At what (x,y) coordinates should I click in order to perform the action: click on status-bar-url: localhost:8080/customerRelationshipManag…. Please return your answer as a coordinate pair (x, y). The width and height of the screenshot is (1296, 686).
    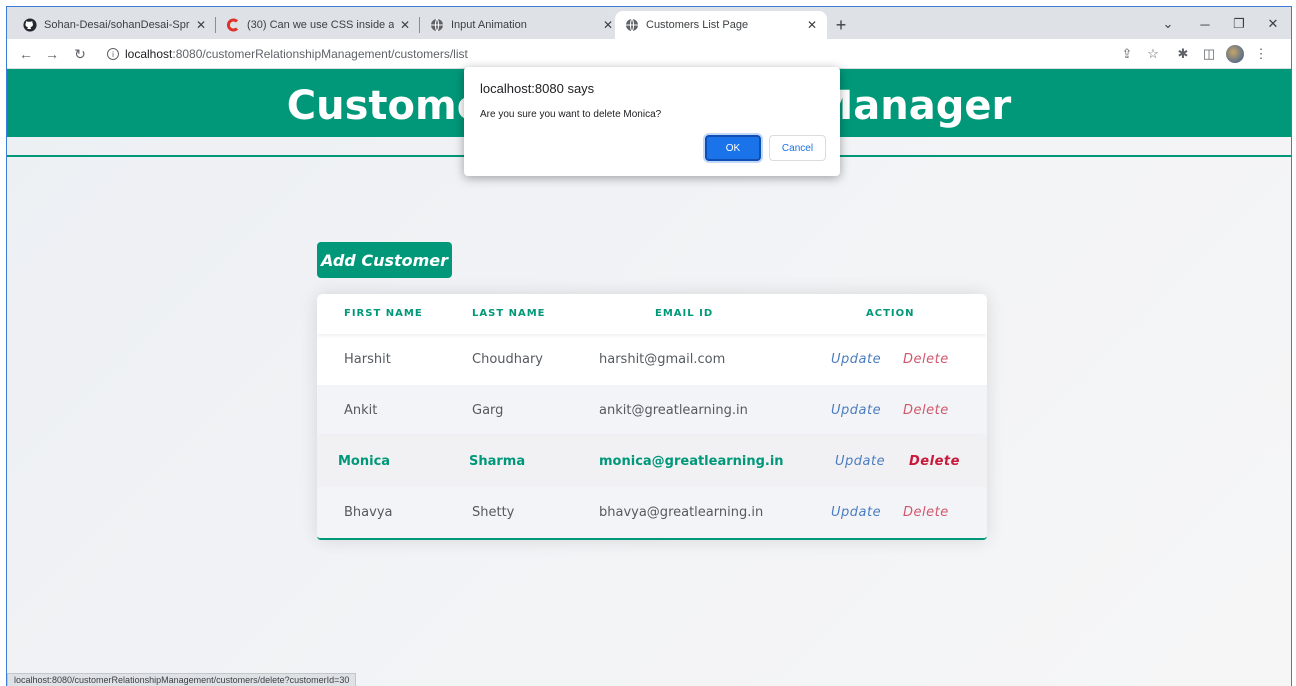
    Looking at the image, I should click on (182, 679).